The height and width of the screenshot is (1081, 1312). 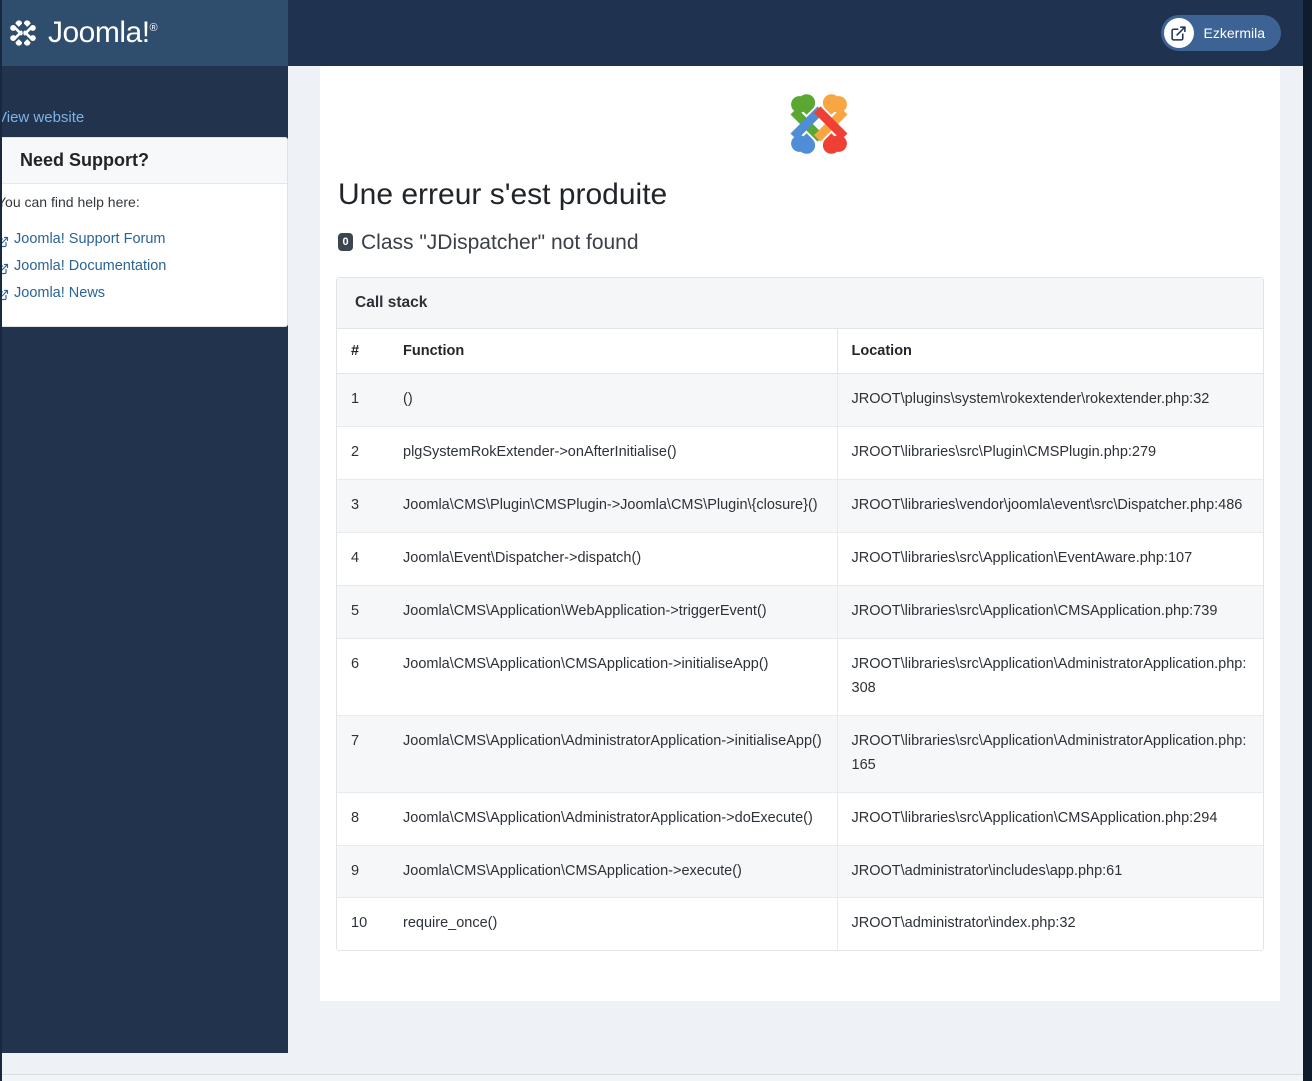 What do you see at coordinates (1178, 33) in the screenshot?
I see `external-link-icon` at bounding box center [1178, 33].